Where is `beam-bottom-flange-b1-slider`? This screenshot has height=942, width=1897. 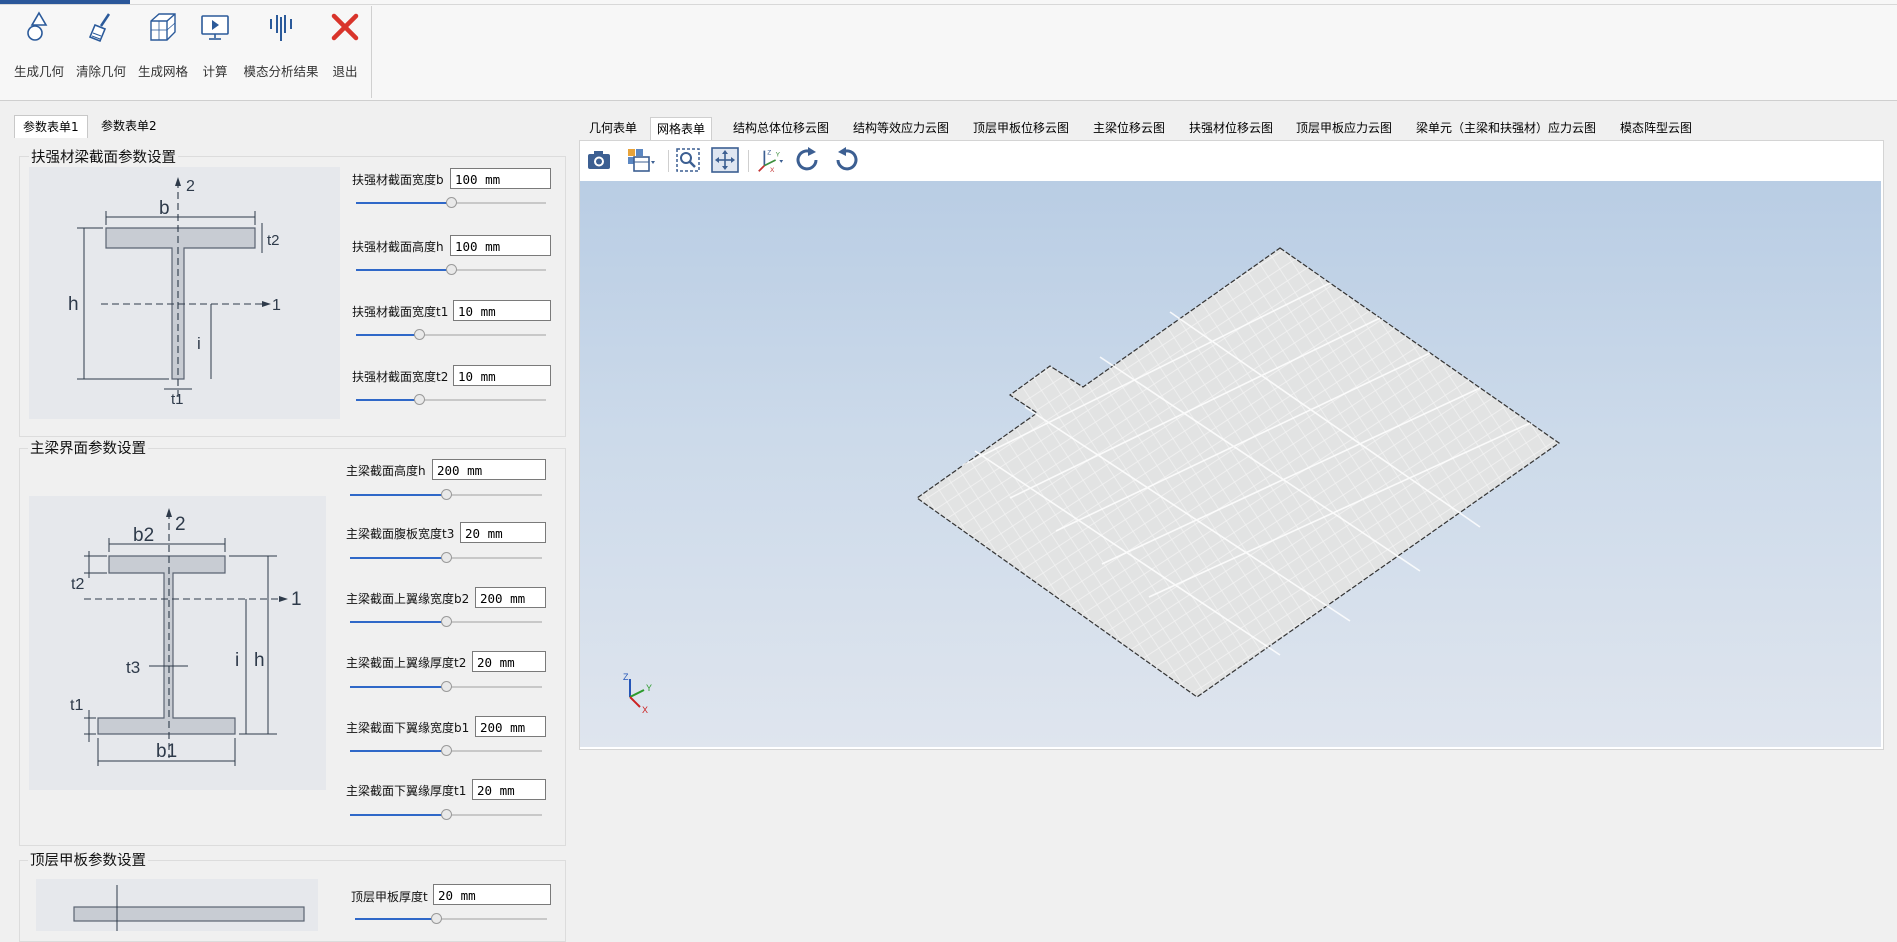 beam-bottom-flange-b1-slider is located at coordinates (446, 750).